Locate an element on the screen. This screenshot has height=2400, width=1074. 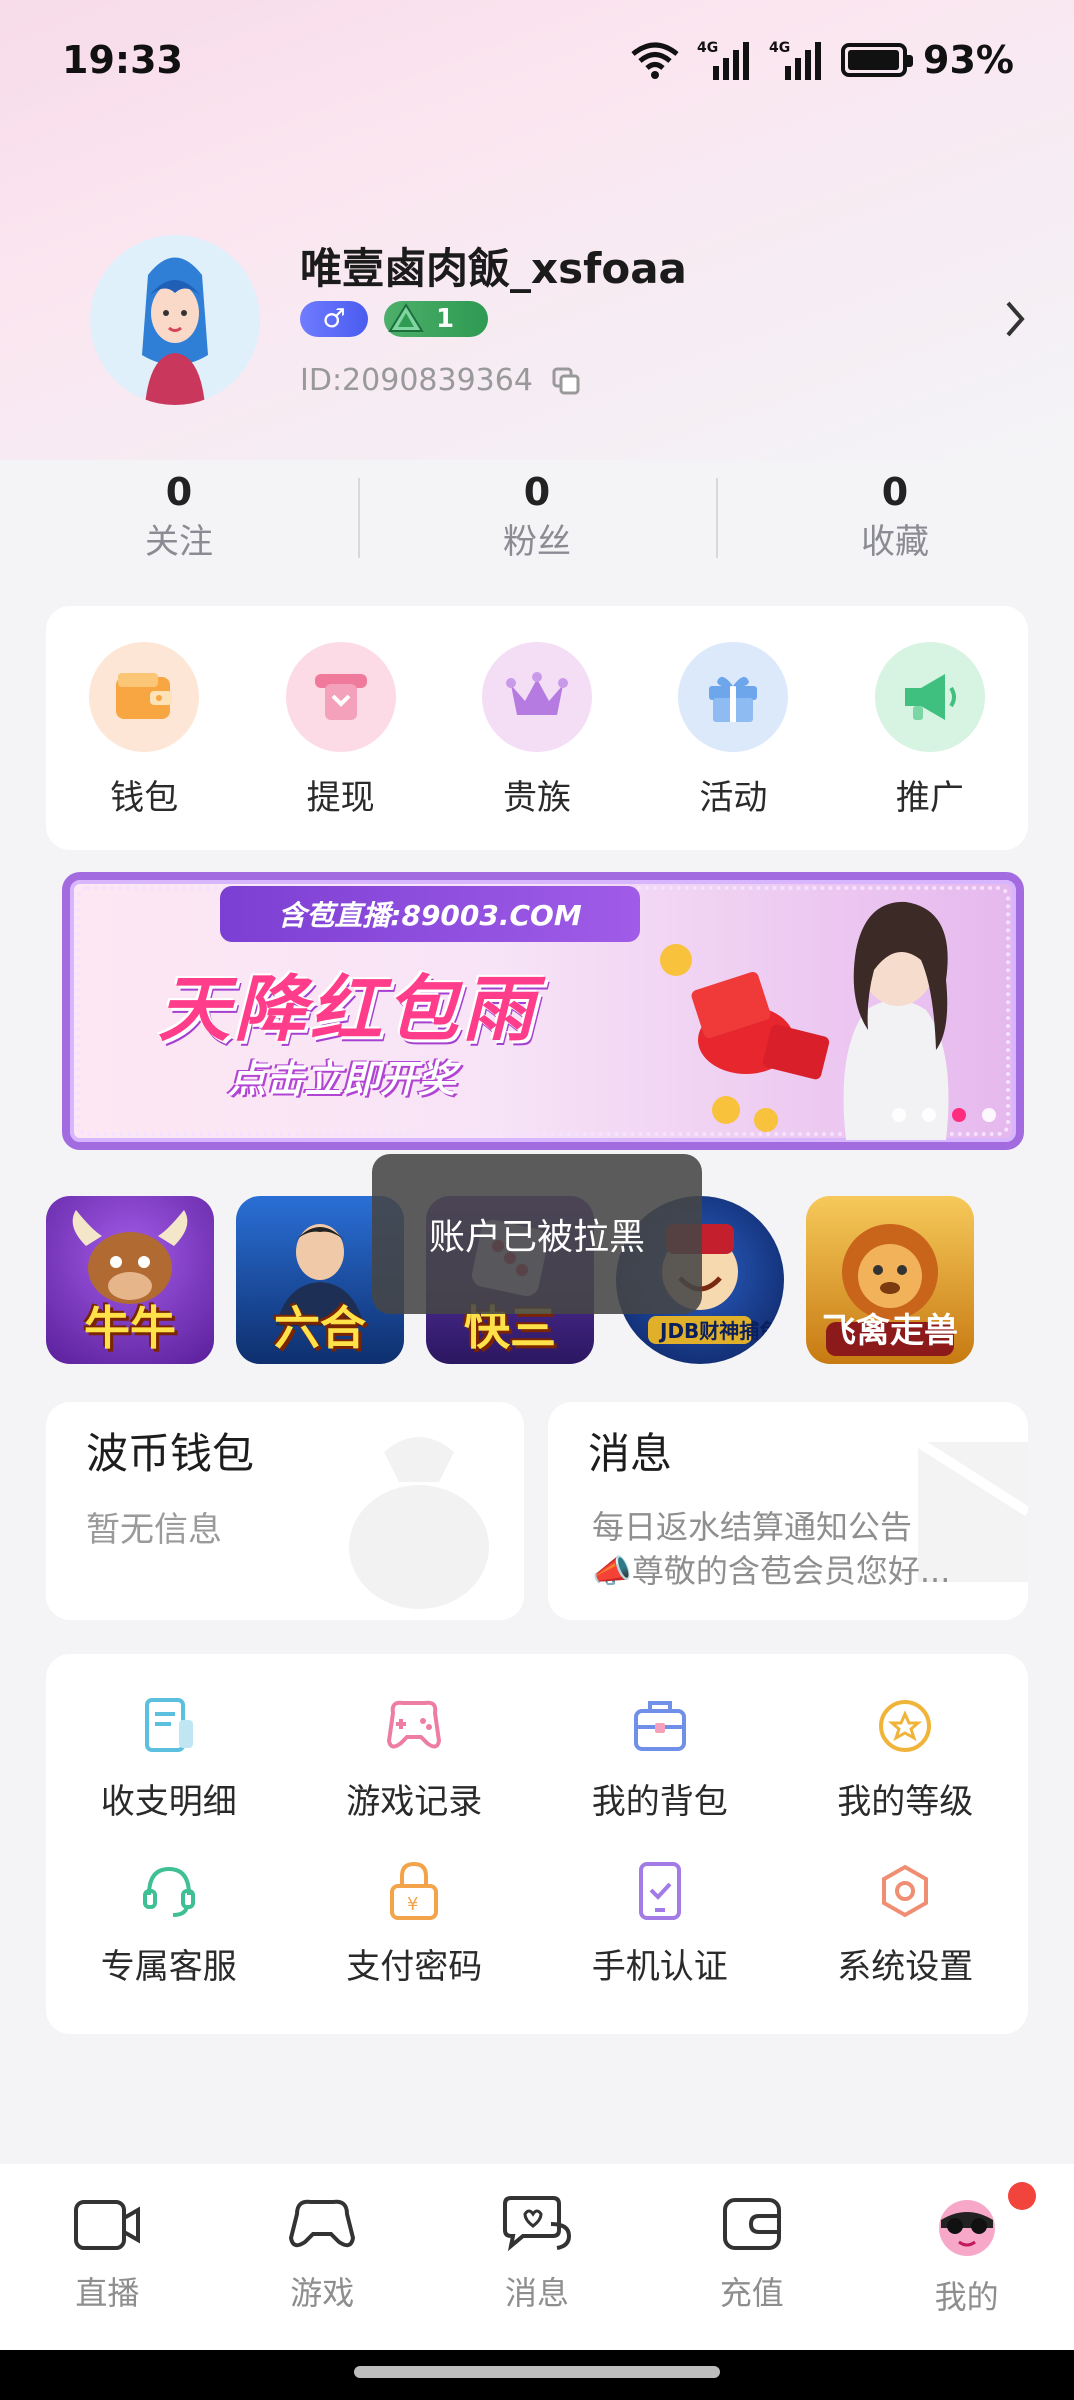
gift-icon is located at coordinates (733, 697).